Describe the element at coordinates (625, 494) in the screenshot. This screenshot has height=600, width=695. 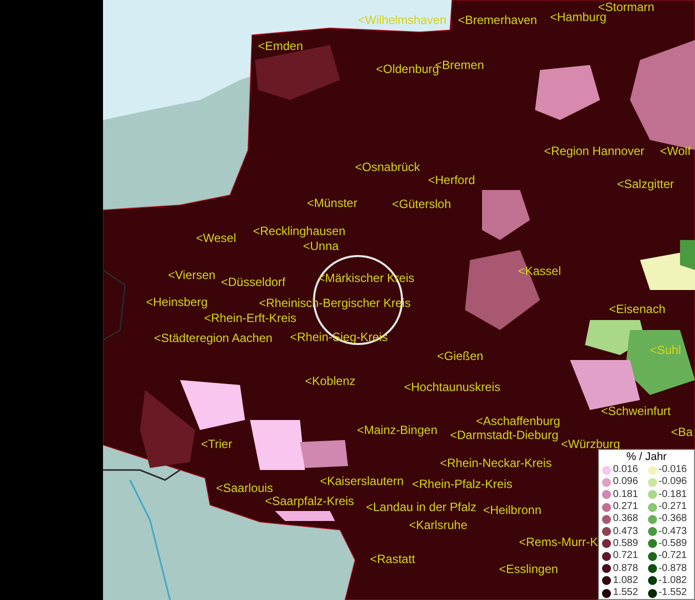
I see `legend-value: 0.181` at that location.